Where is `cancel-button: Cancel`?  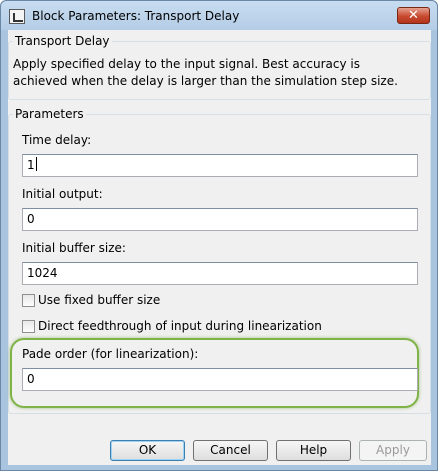 cancel-button: Cancel is located at coordinates (230, 450).